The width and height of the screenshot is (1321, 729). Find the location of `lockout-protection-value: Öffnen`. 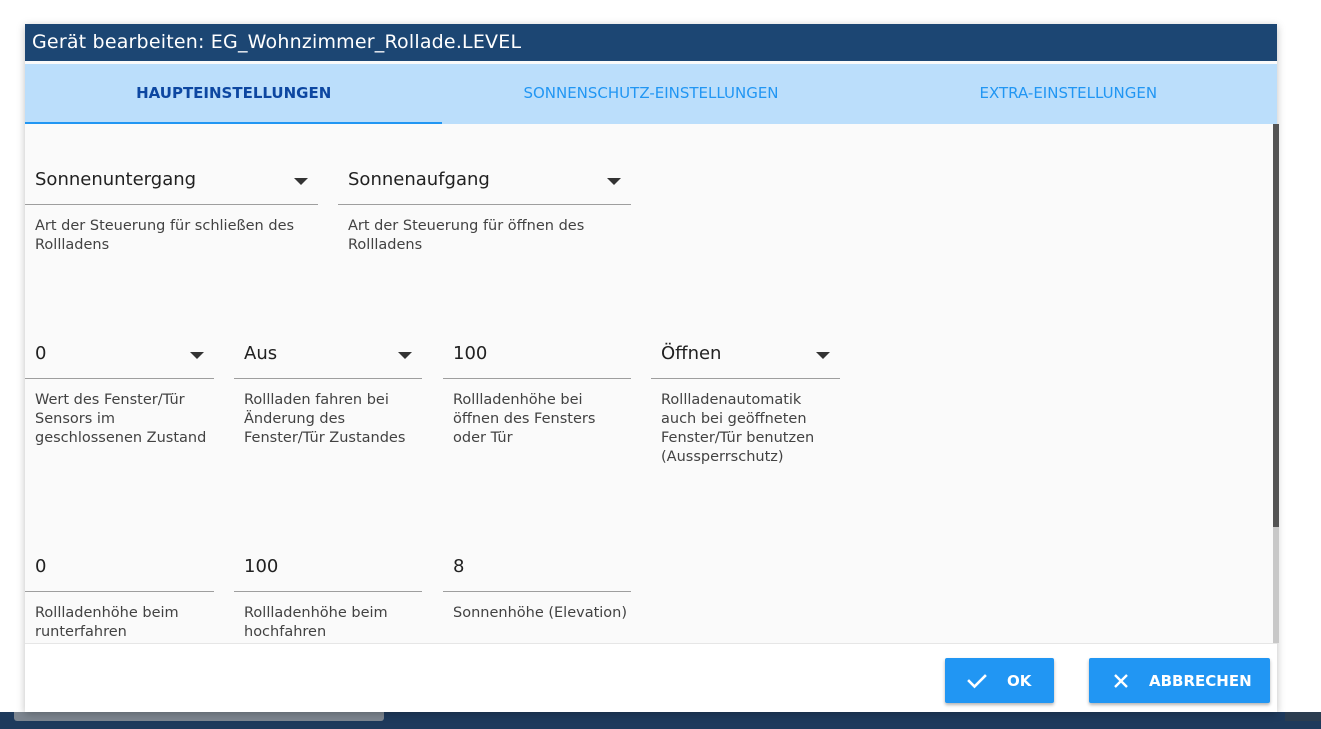

lockout-protection-value: Öffnen is located at coordinates (691, 353).